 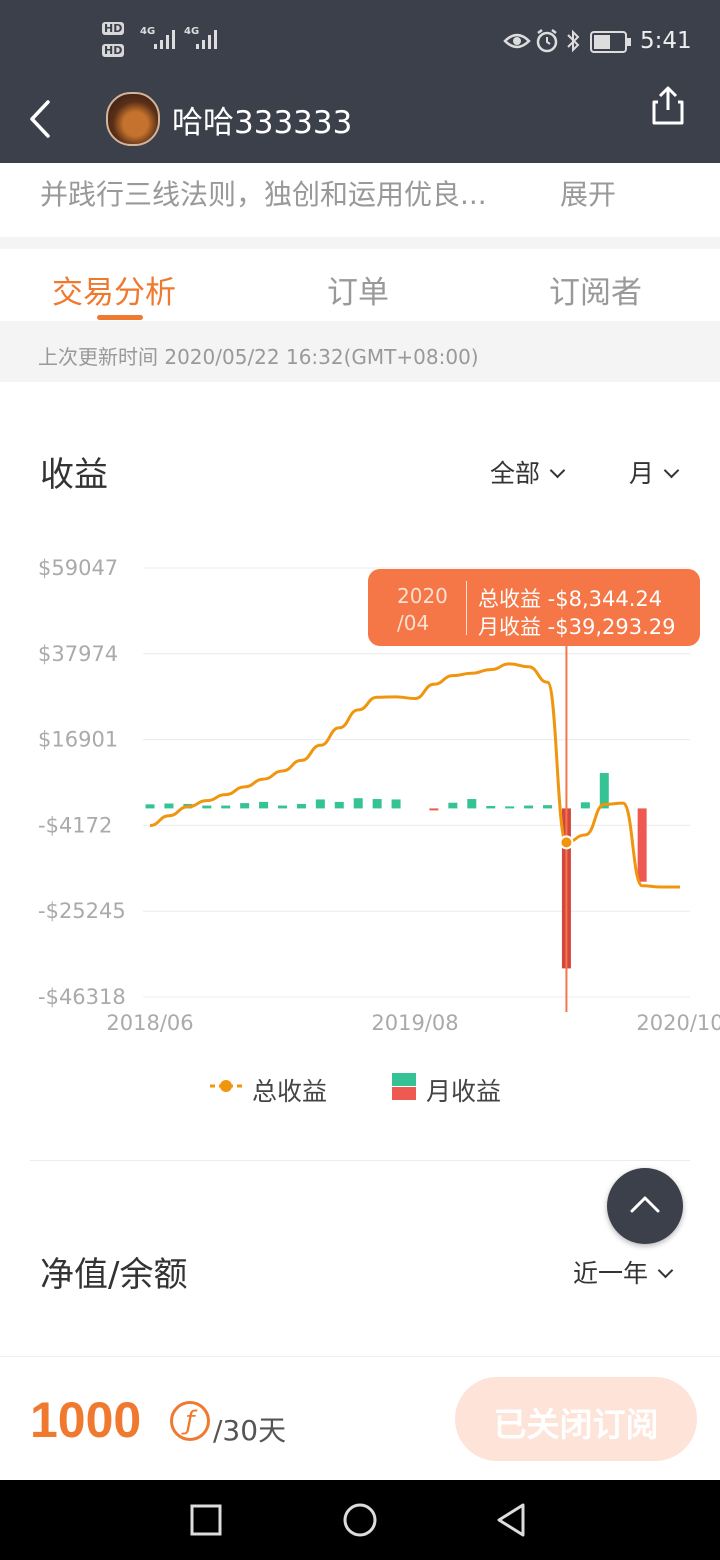 I want to click on active-tab-indicator, so click(x=120, y=317).